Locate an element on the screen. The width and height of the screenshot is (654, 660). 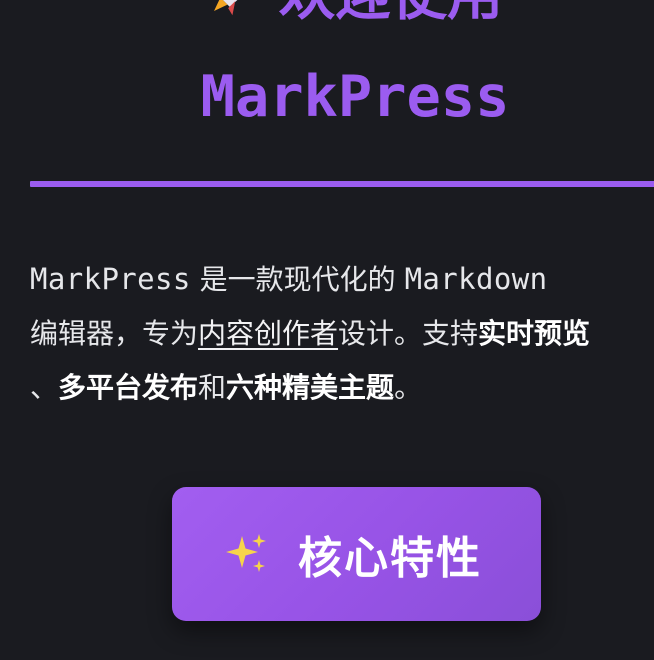
intro-bold-multi-platform: 多平台发布 is located at coordinates (128, 387).